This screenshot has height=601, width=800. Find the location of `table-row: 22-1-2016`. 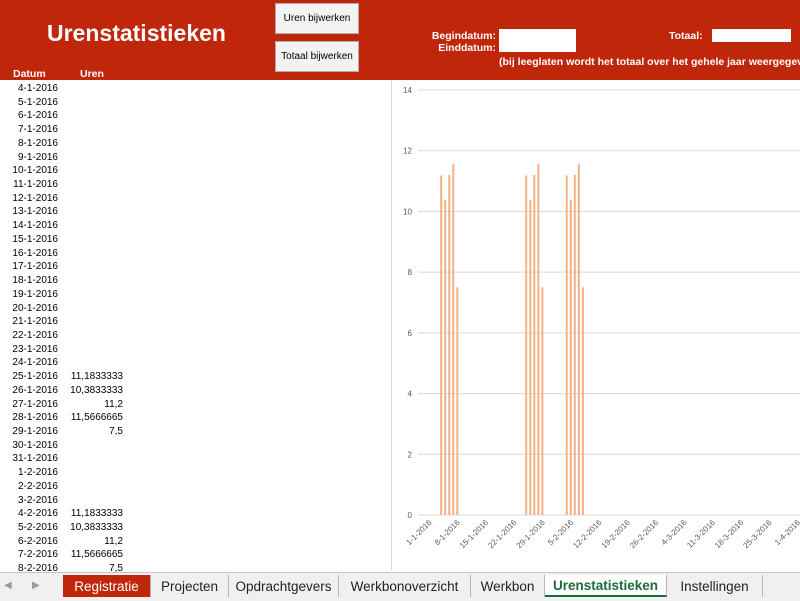

table-row: 22-1-2016 is located at coordinates (65, 336).